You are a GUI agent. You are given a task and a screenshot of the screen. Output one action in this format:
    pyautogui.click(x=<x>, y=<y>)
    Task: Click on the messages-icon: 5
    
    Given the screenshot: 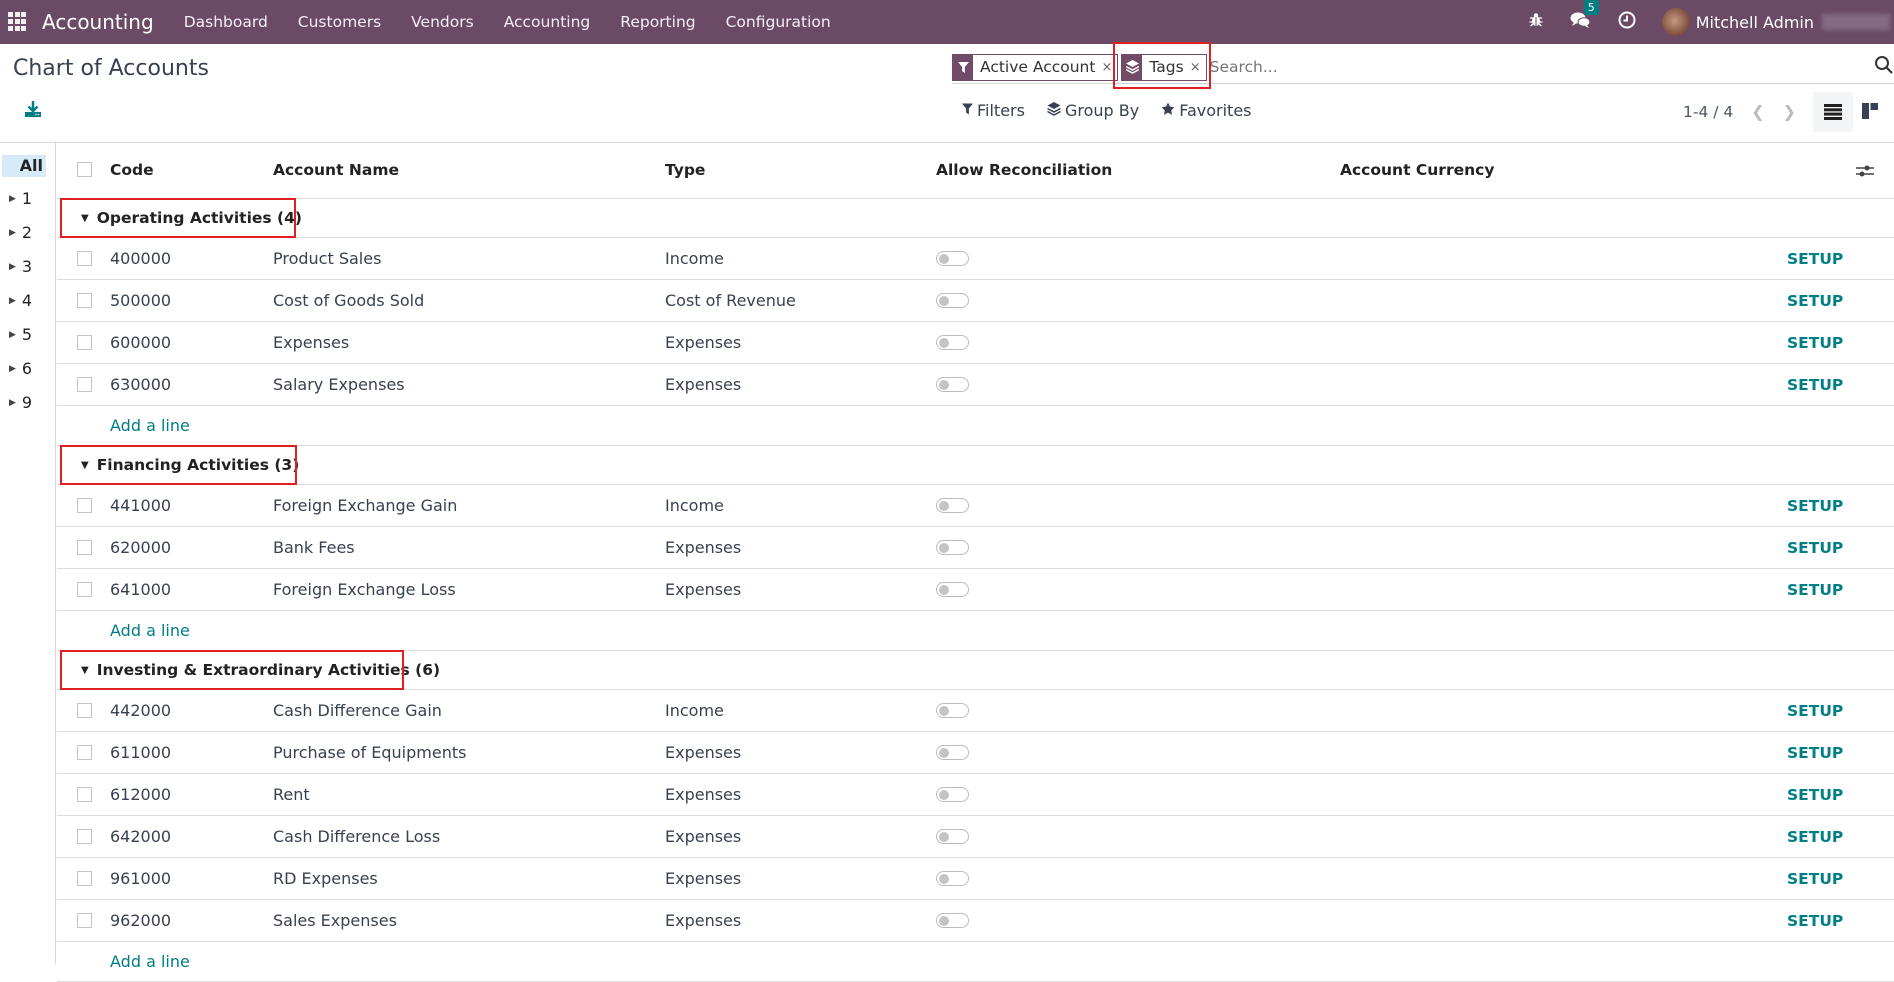 What is the action you would take?
    pyautogui.click(x=1584, y=17)
    